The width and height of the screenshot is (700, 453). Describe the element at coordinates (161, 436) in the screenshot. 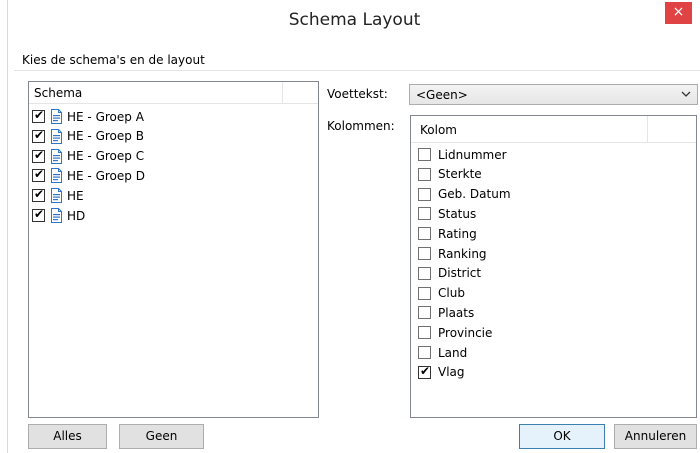

I see `geen-button: Geen` at that location.